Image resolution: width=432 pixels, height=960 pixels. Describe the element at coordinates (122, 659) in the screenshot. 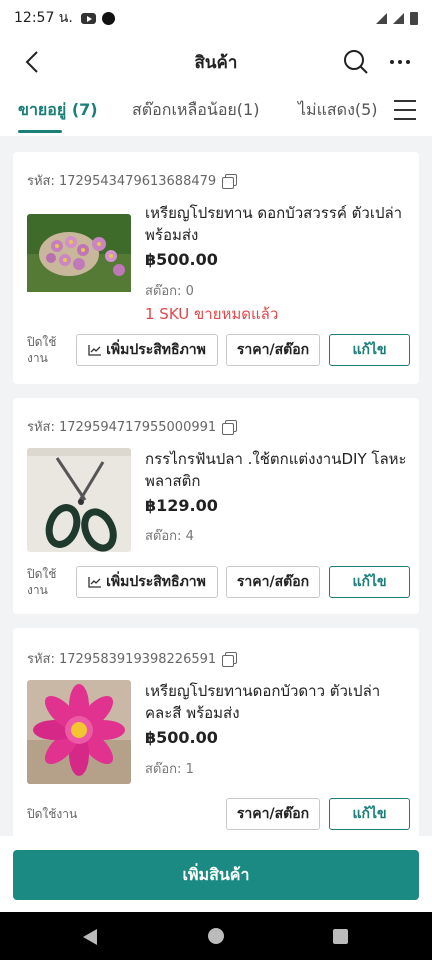

I see `product-code-text: รหัส: 1729583919398226591` at that location.